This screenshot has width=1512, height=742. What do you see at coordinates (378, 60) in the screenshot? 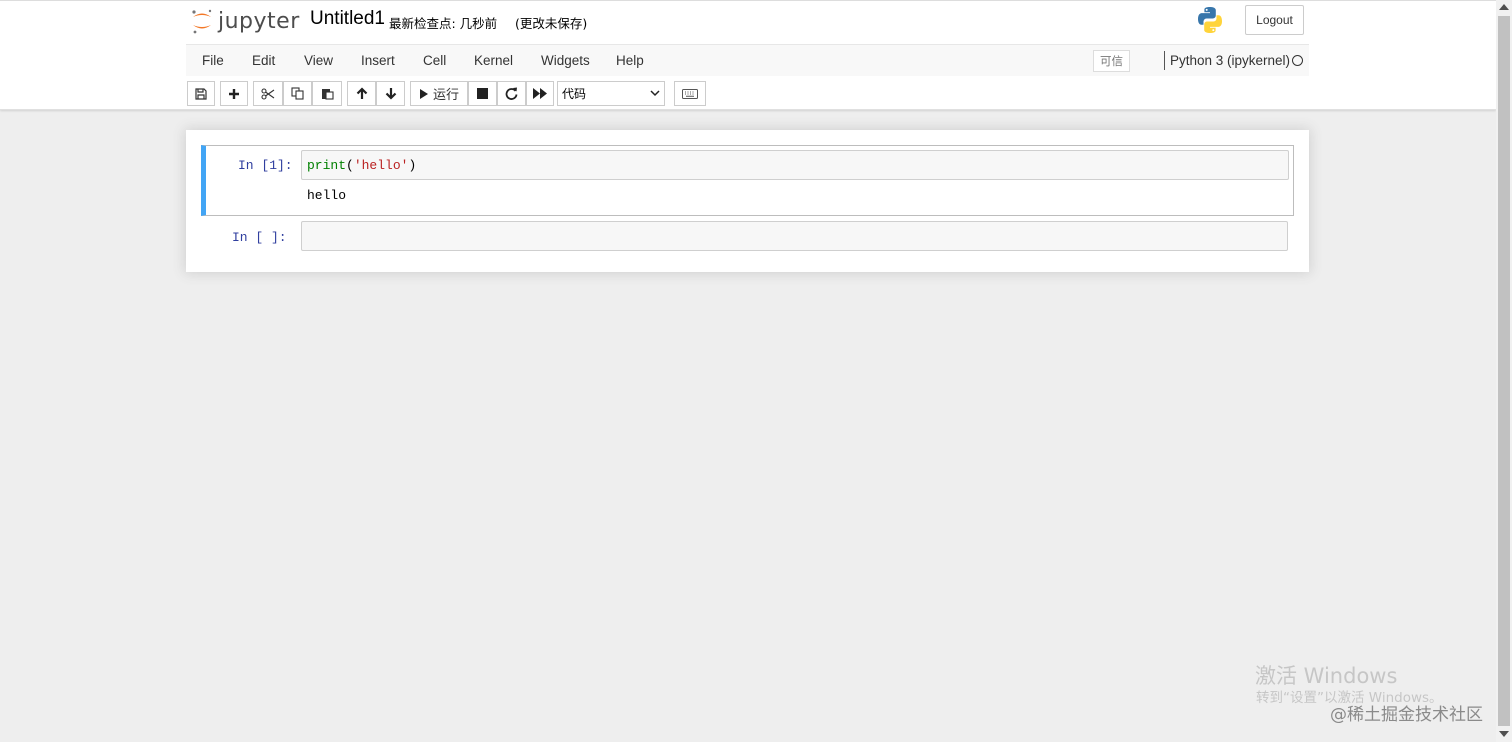
I see `menu-insert: Insert` at bounding box center [378, 60].